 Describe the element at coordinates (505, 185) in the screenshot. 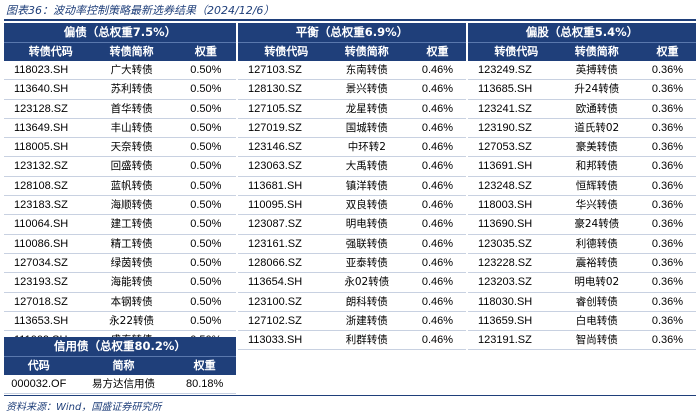

I see `cell-code: 123248.SZ` at that location.